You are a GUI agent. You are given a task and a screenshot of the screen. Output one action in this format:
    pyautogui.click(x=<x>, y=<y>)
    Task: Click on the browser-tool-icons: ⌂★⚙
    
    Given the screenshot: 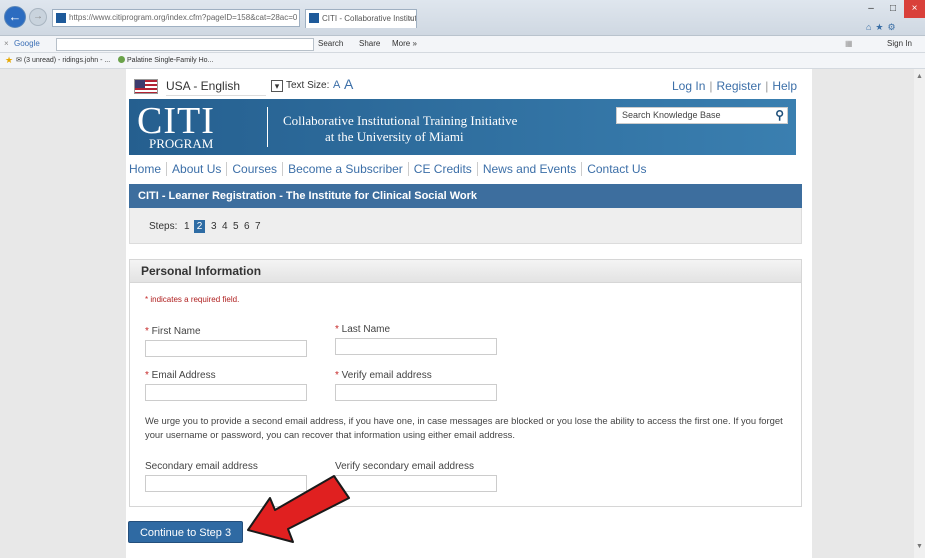 What is the action you would take?
    pyautogui.click(x=883, y=27)
    